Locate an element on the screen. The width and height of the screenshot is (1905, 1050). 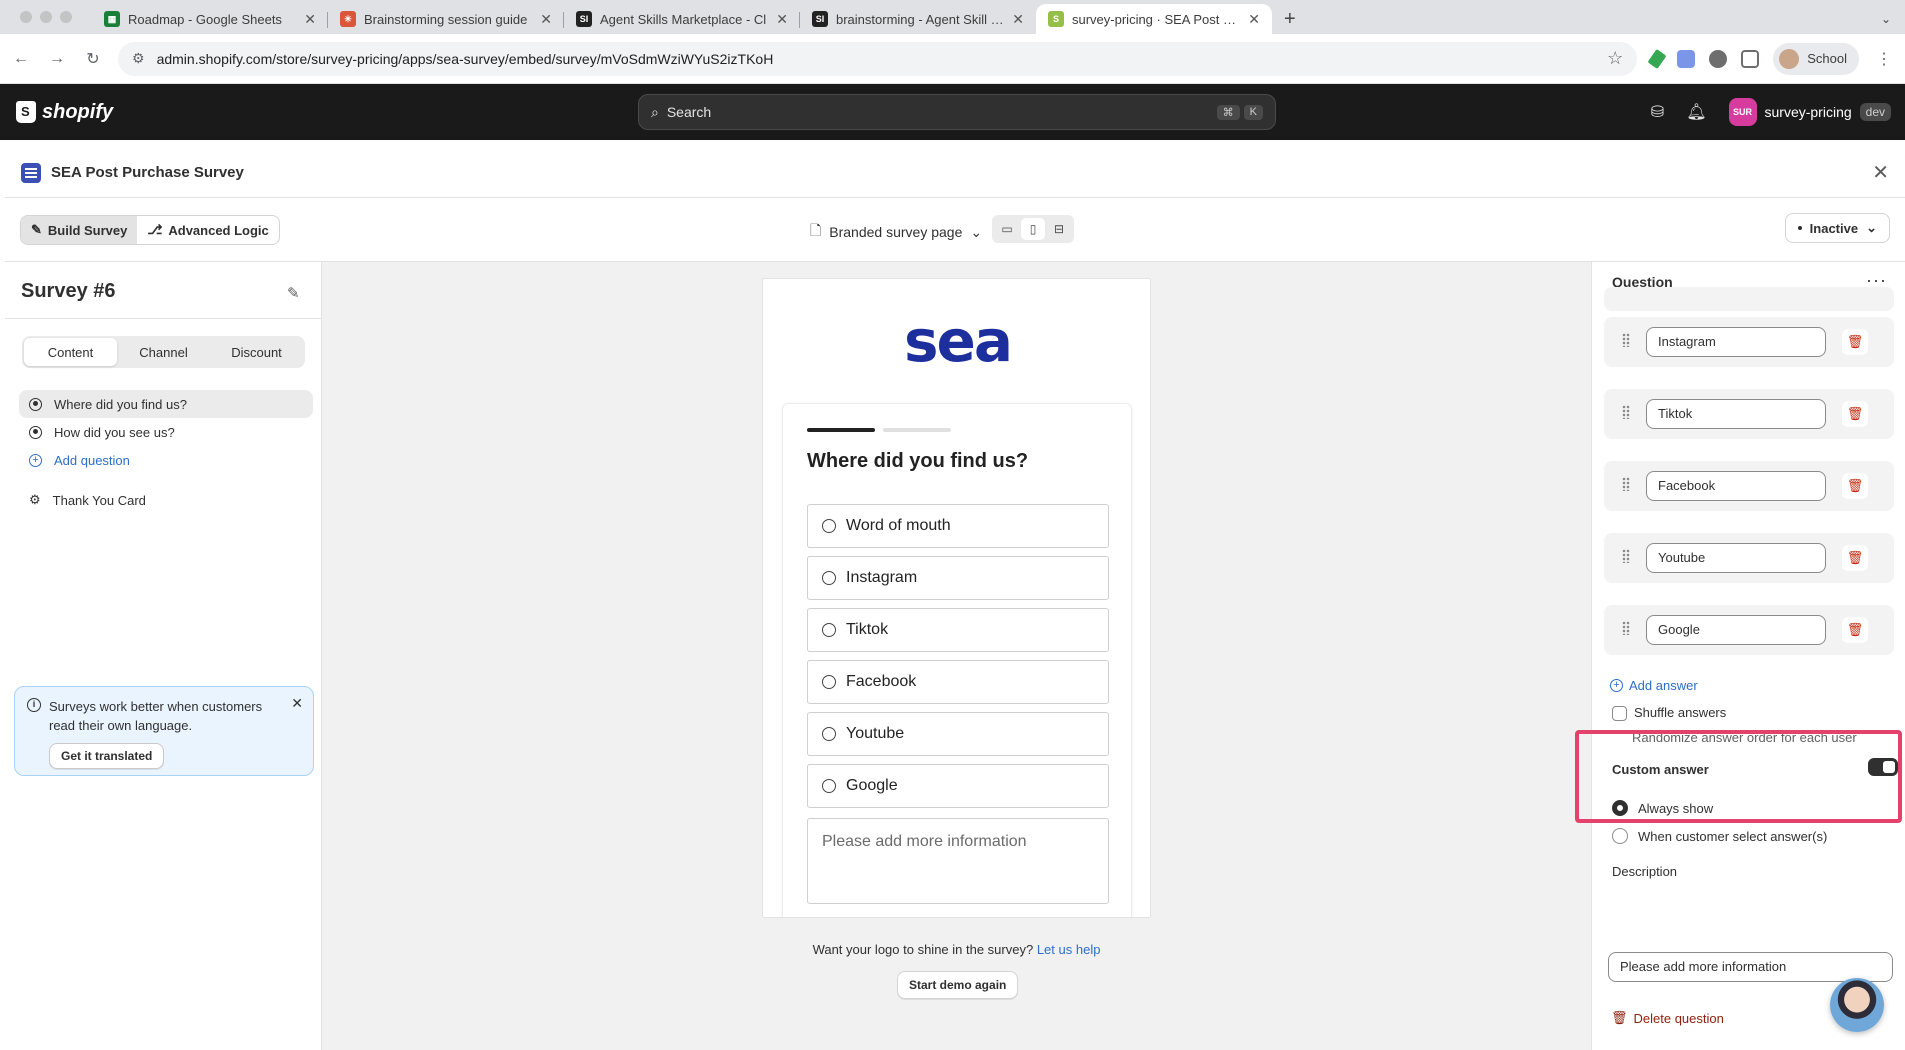
add-answer-button: + Add answer is located at coordinates (1654, 685).